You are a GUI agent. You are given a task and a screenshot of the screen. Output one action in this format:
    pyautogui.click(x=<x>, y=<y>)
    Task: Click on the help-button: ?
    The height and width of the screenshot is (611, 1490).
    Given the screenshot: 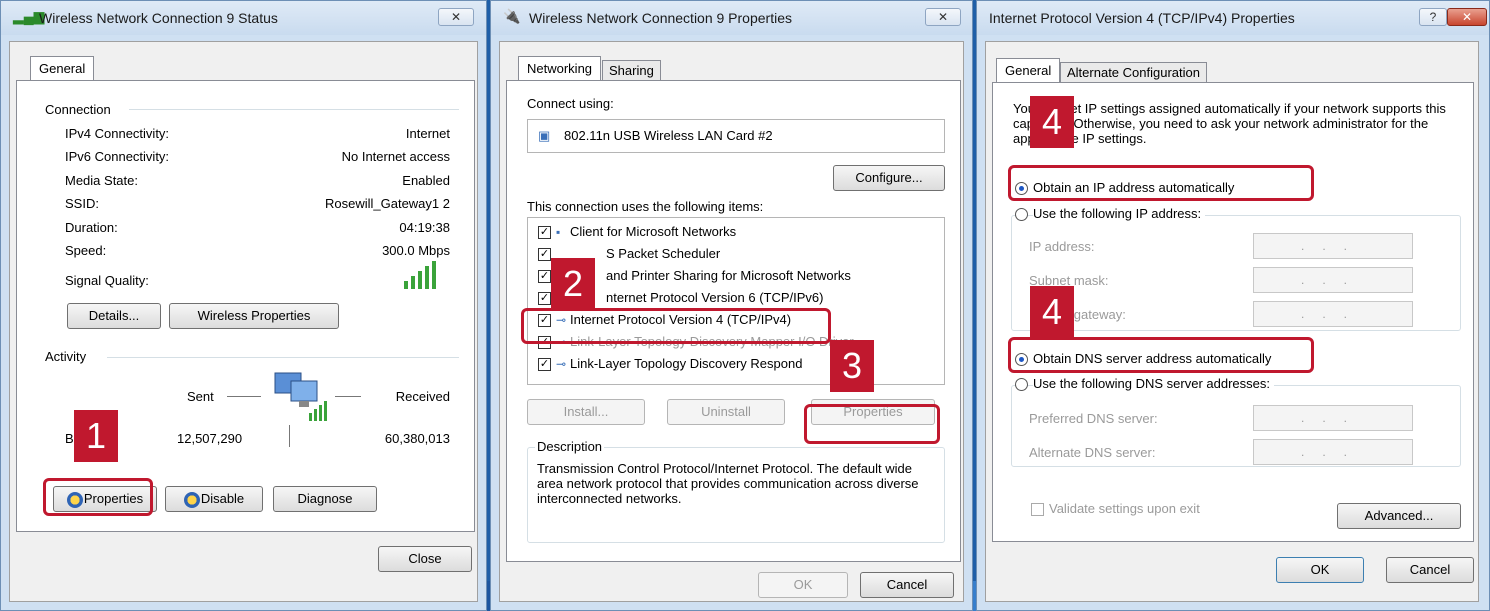 What is the action you would take?
    pyautogui.click(x=1433, y=17)
    